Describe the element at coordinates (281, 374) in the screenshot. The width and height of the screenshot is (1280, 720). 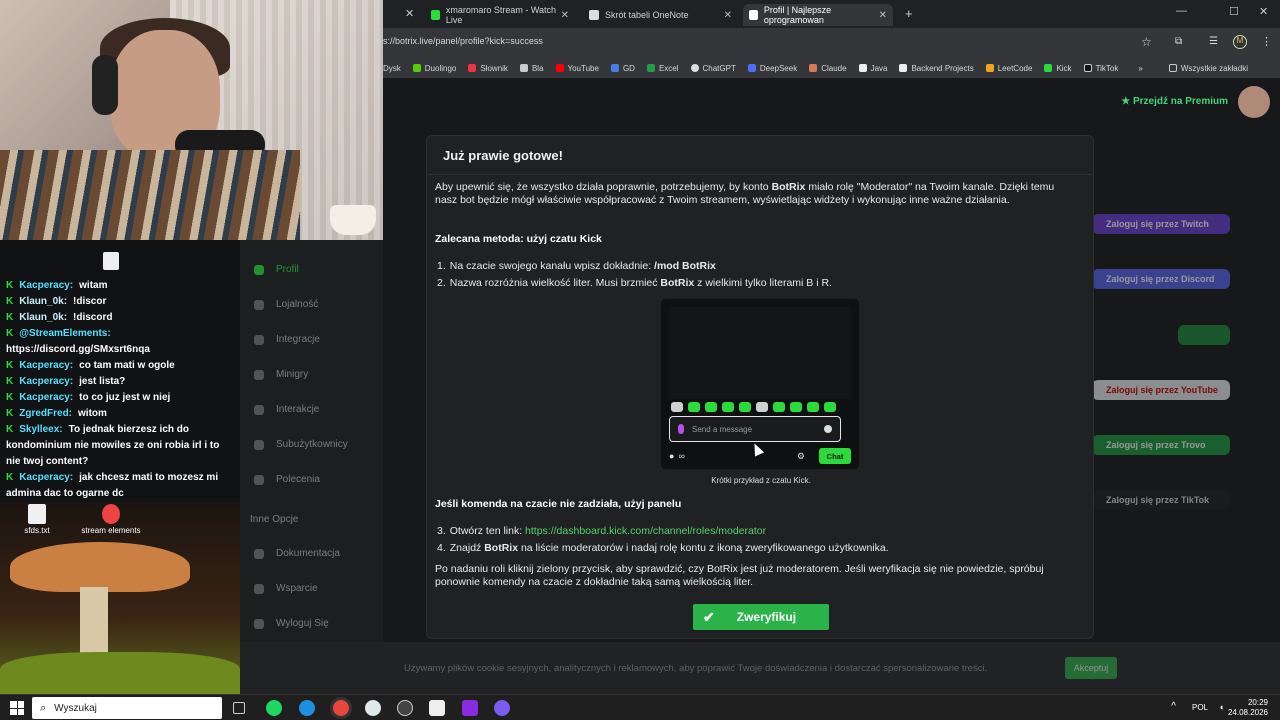
I see `sidebar-item-minigry: Minigry` at that location.